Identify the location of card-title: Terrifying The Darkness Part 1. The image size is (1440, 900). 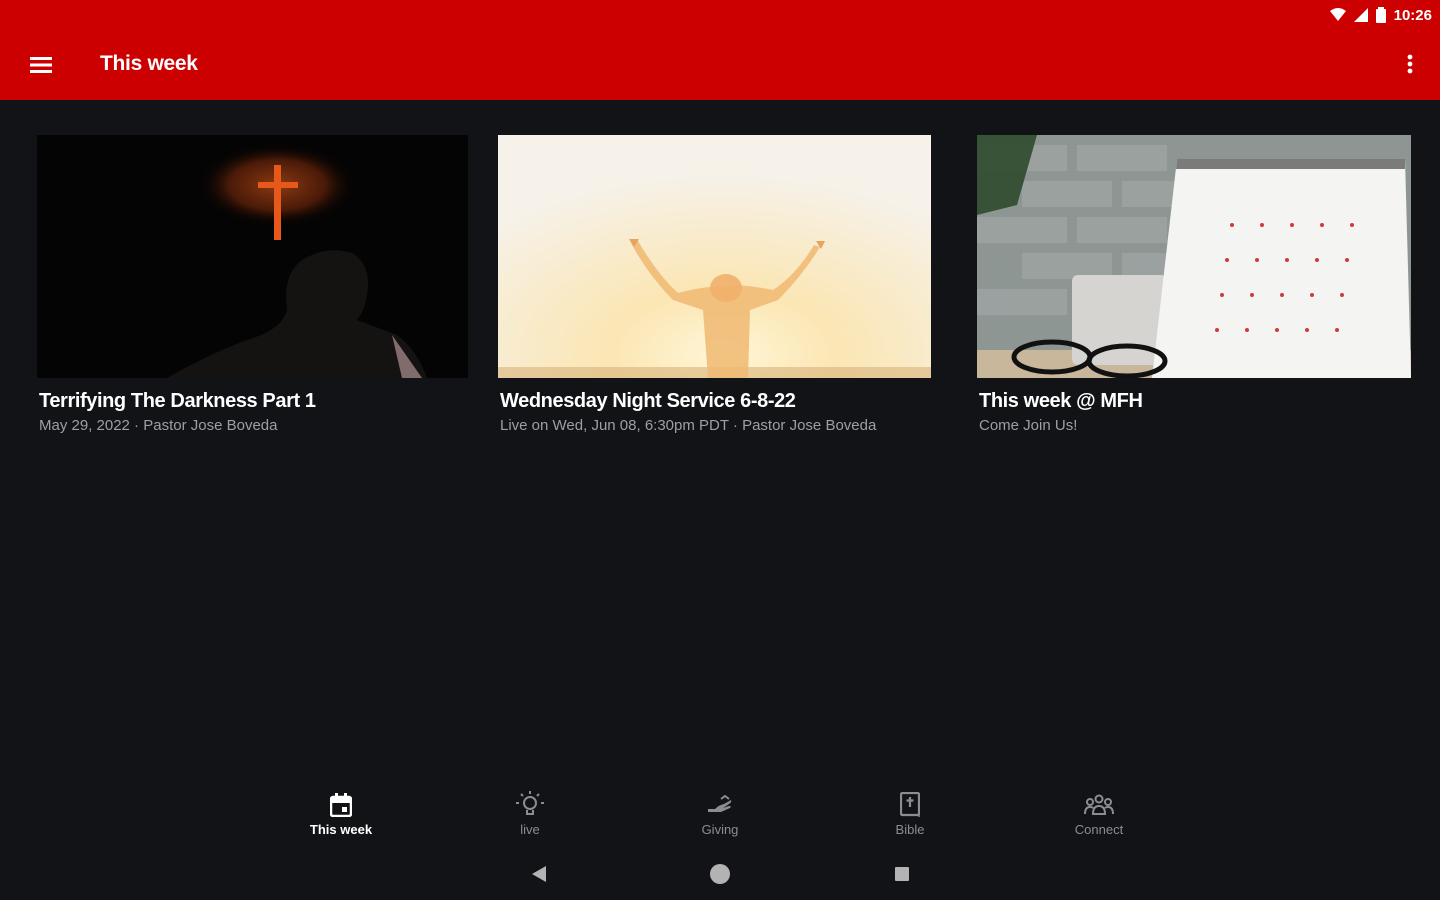
(177, 401).